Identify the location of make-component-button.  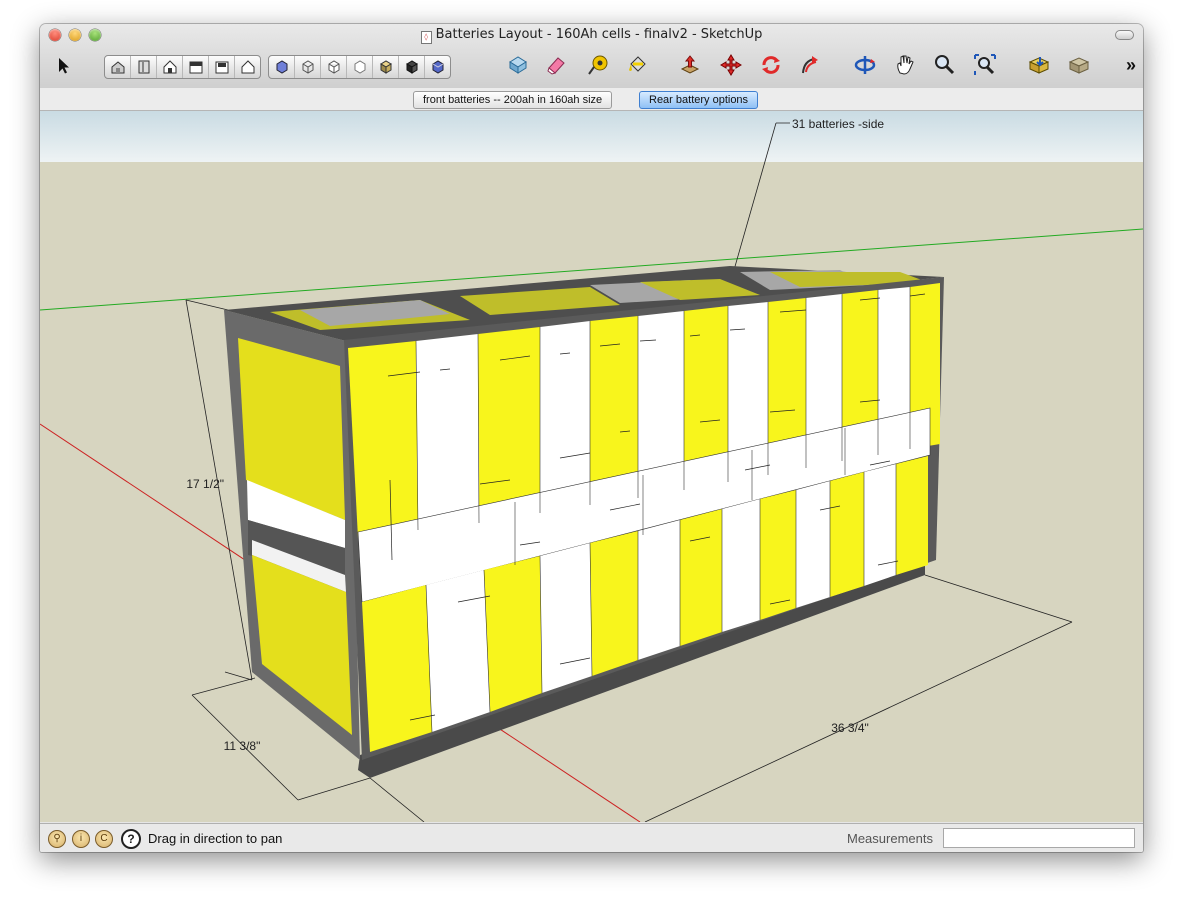
(518, 65).